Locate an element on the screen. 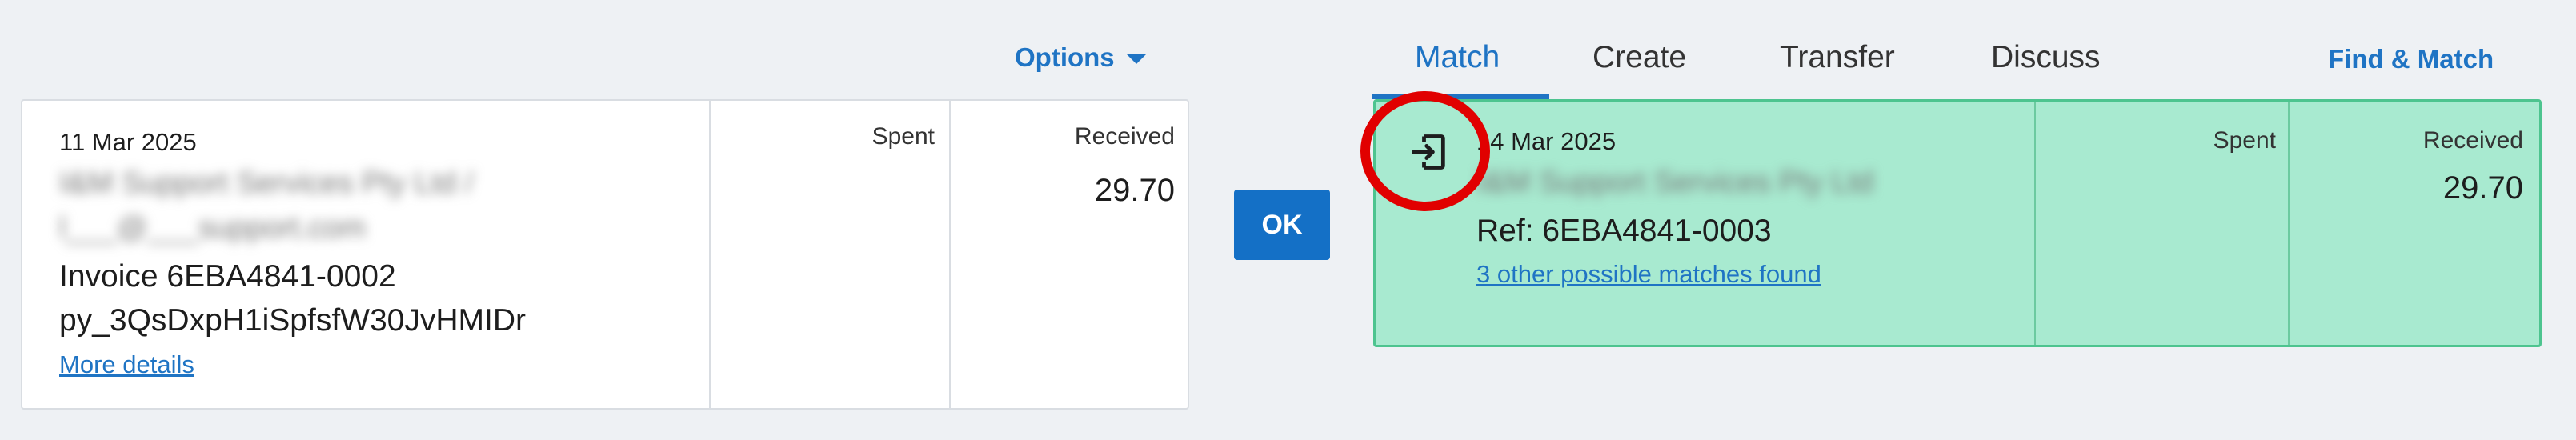  tab-create: Create is located at coordinates (1639, 57).